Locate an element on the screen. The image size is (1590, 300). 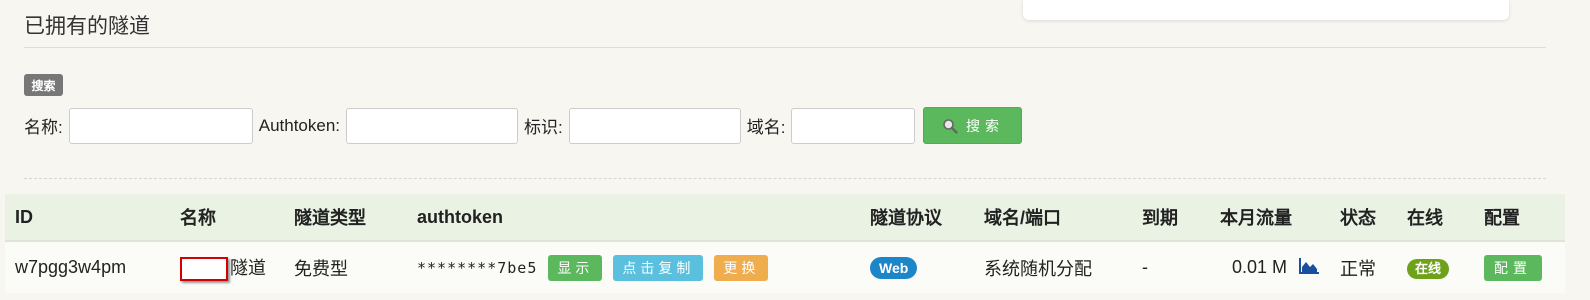
domain-port: 系统随机分配 is located at coordinates (1053, 267).